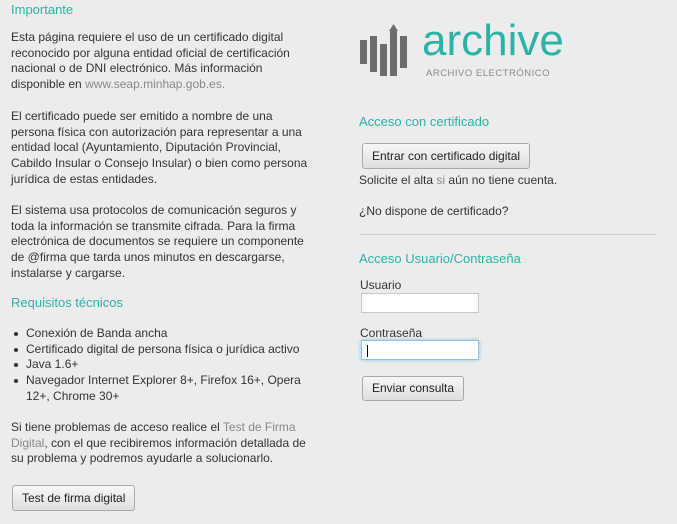 This screenshot has height=524, width=677. I want to click on usuario-input, so click(420, 303).